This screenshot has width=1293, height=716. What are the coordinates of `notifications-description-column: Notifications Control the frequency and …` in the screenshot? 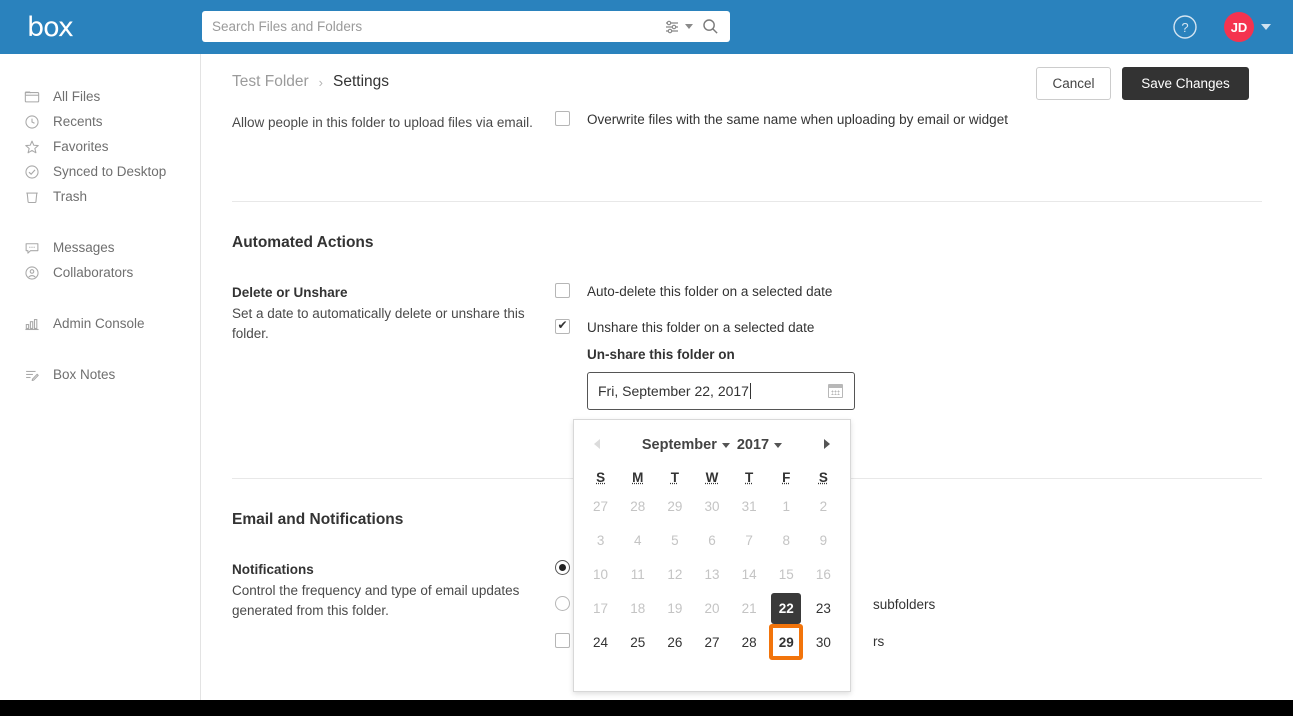 It's located at (393, 614).